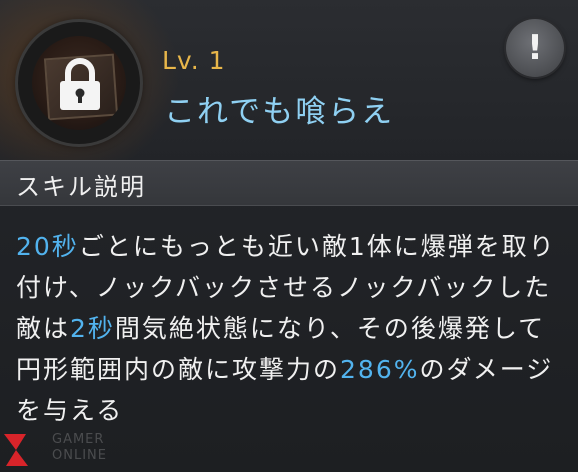 The height and width of the screenshot is (472, 578). I want to click on watermark-text: GAMER ONLINE, so click(79, 448).